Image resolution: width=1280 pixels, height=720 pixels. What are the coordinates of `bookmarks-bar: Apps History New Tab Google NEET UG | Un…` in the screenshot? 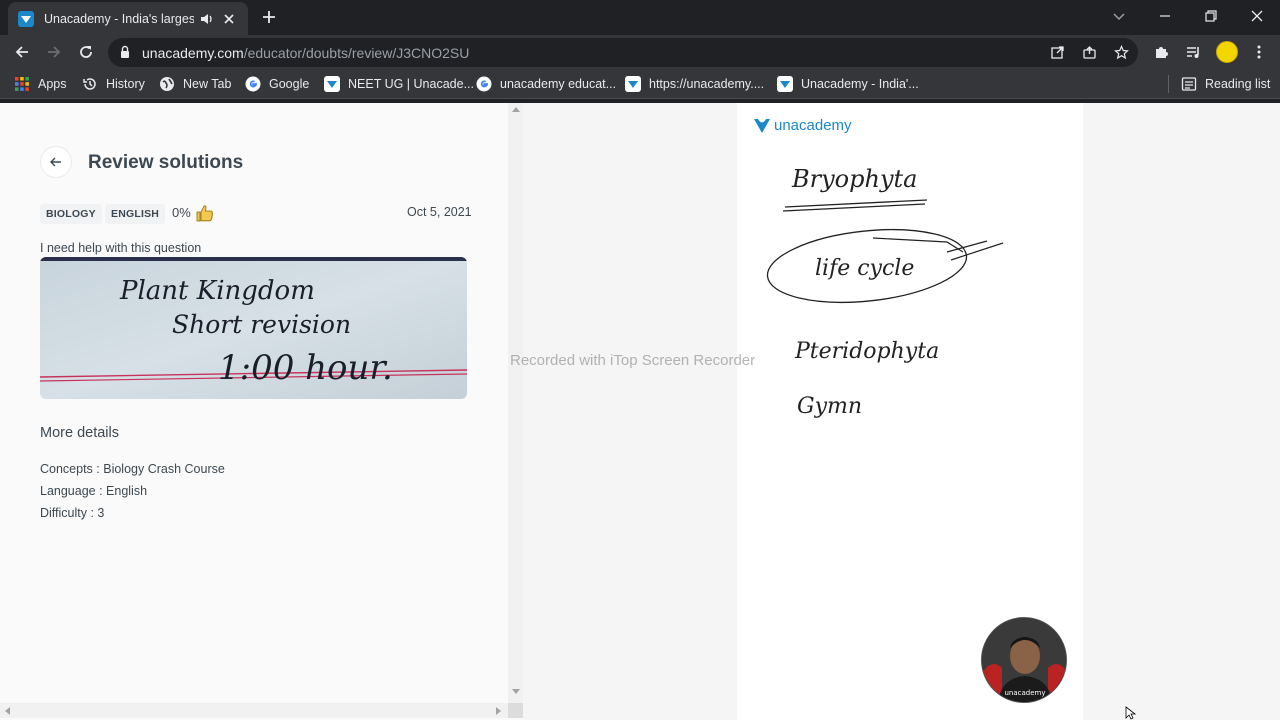 It's located at (640, 84).